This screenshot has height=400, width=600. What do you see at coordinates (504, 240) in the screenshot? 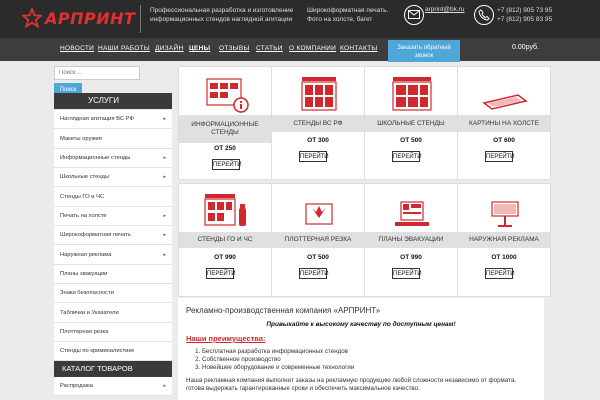
I see `product-card: НАРУЖНАЯ РЕКЛАМА ОТ 1000 ПЕРЕЙТИ` at bounding box center [504, 240].